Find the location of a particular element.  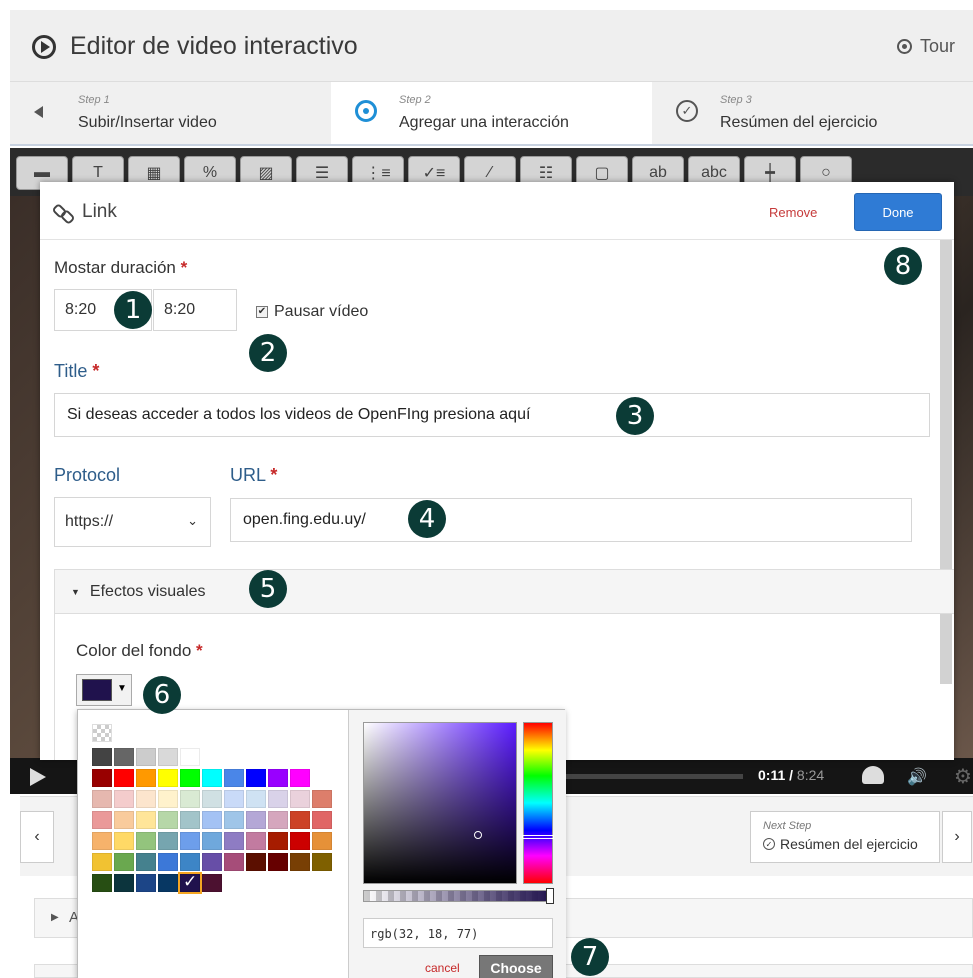

transparent-swatch is located at coordinates (102, 733).